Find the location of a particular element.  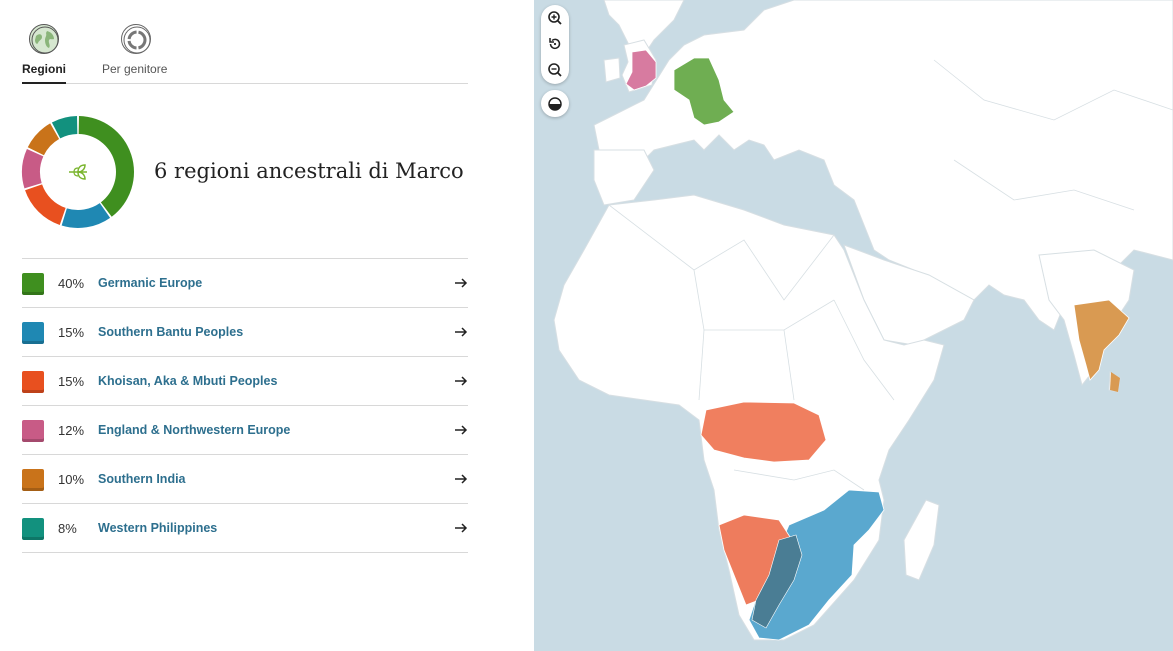

region-name-link: Khoisan, Aka & Mbuti Peoples is located at coordinates (187, 381).